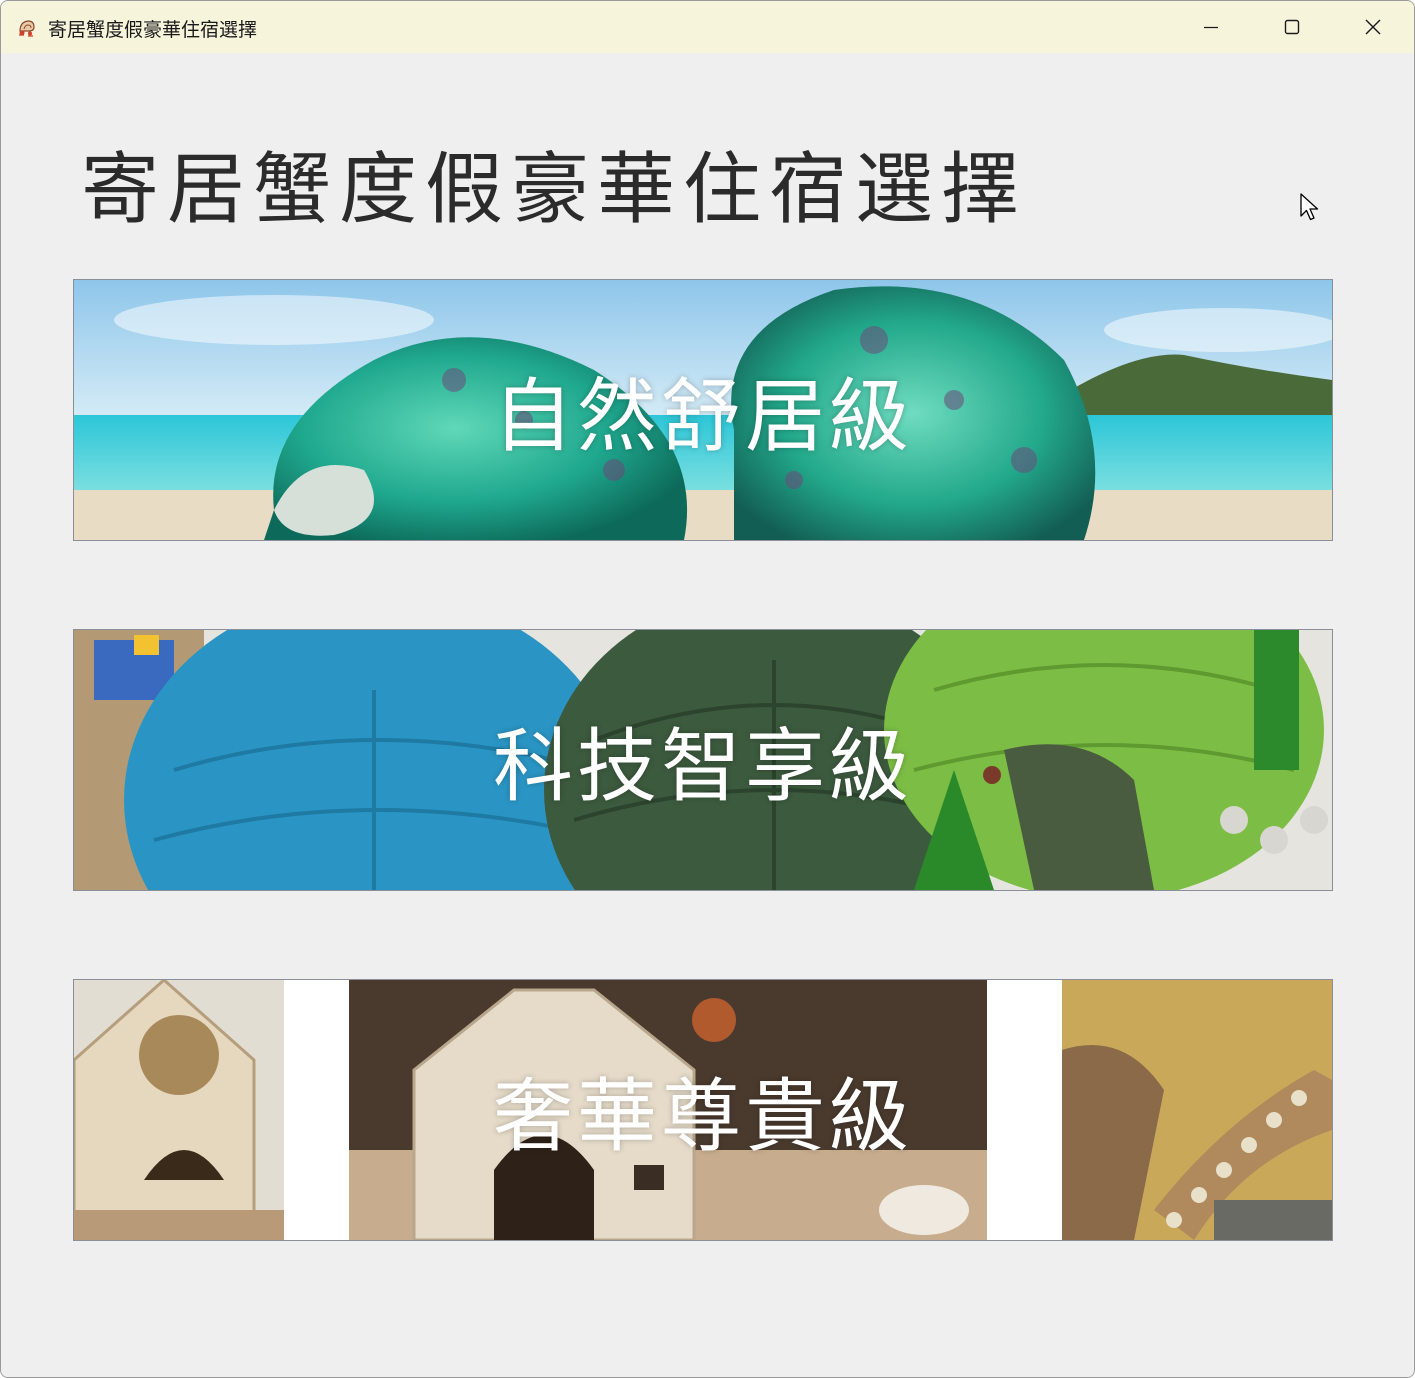 Image resolution: width=1415 pixels, height=1378 pixels. I want to click on tier-label-luxury: 奢華尊貴級, so click(703, 1116).